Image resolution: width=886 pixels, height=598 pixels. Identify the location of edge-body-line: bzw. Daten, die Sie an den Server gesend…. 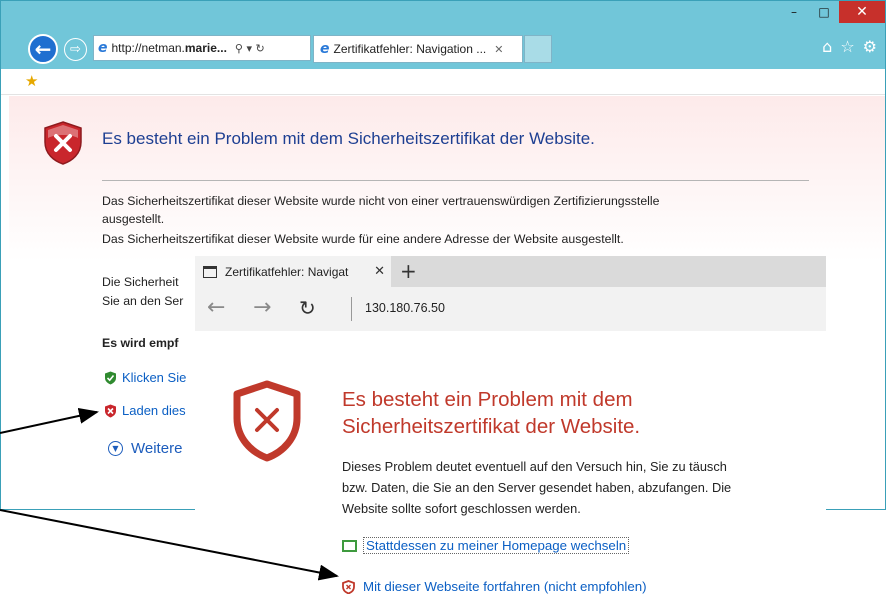
(537, 487).